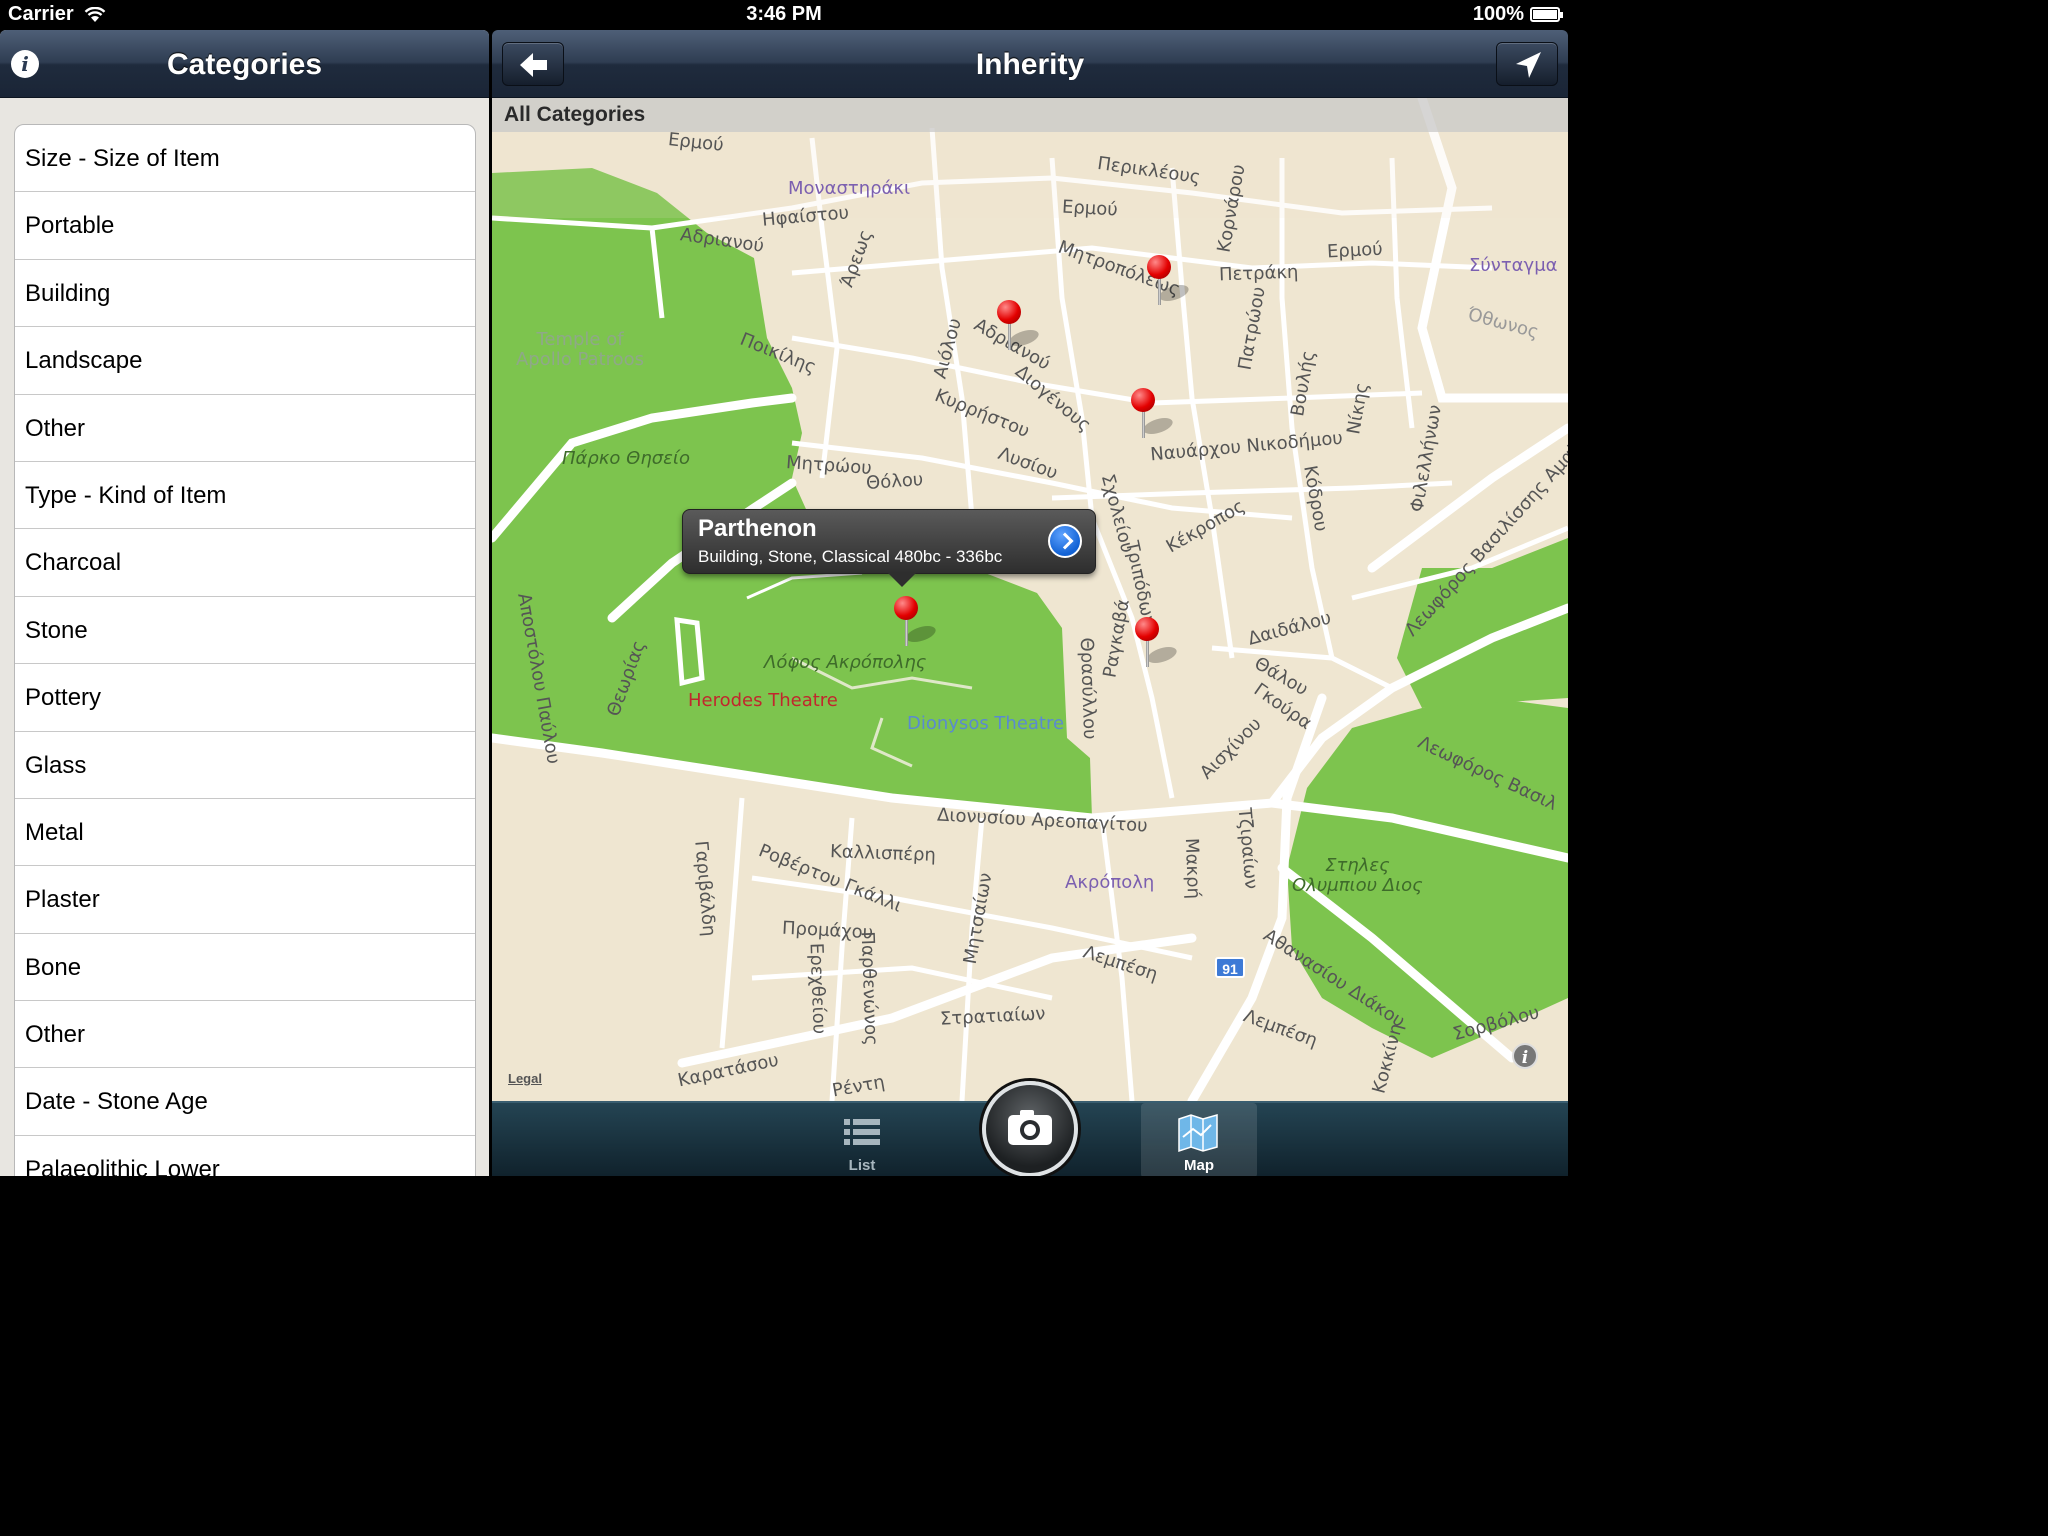 This screenshot has height=1536, width=2048. What do you see at coordinates (986, 723) in the screenshot?
I see `place-label: Dionysos Theatre` at bounding box center [986, 723].